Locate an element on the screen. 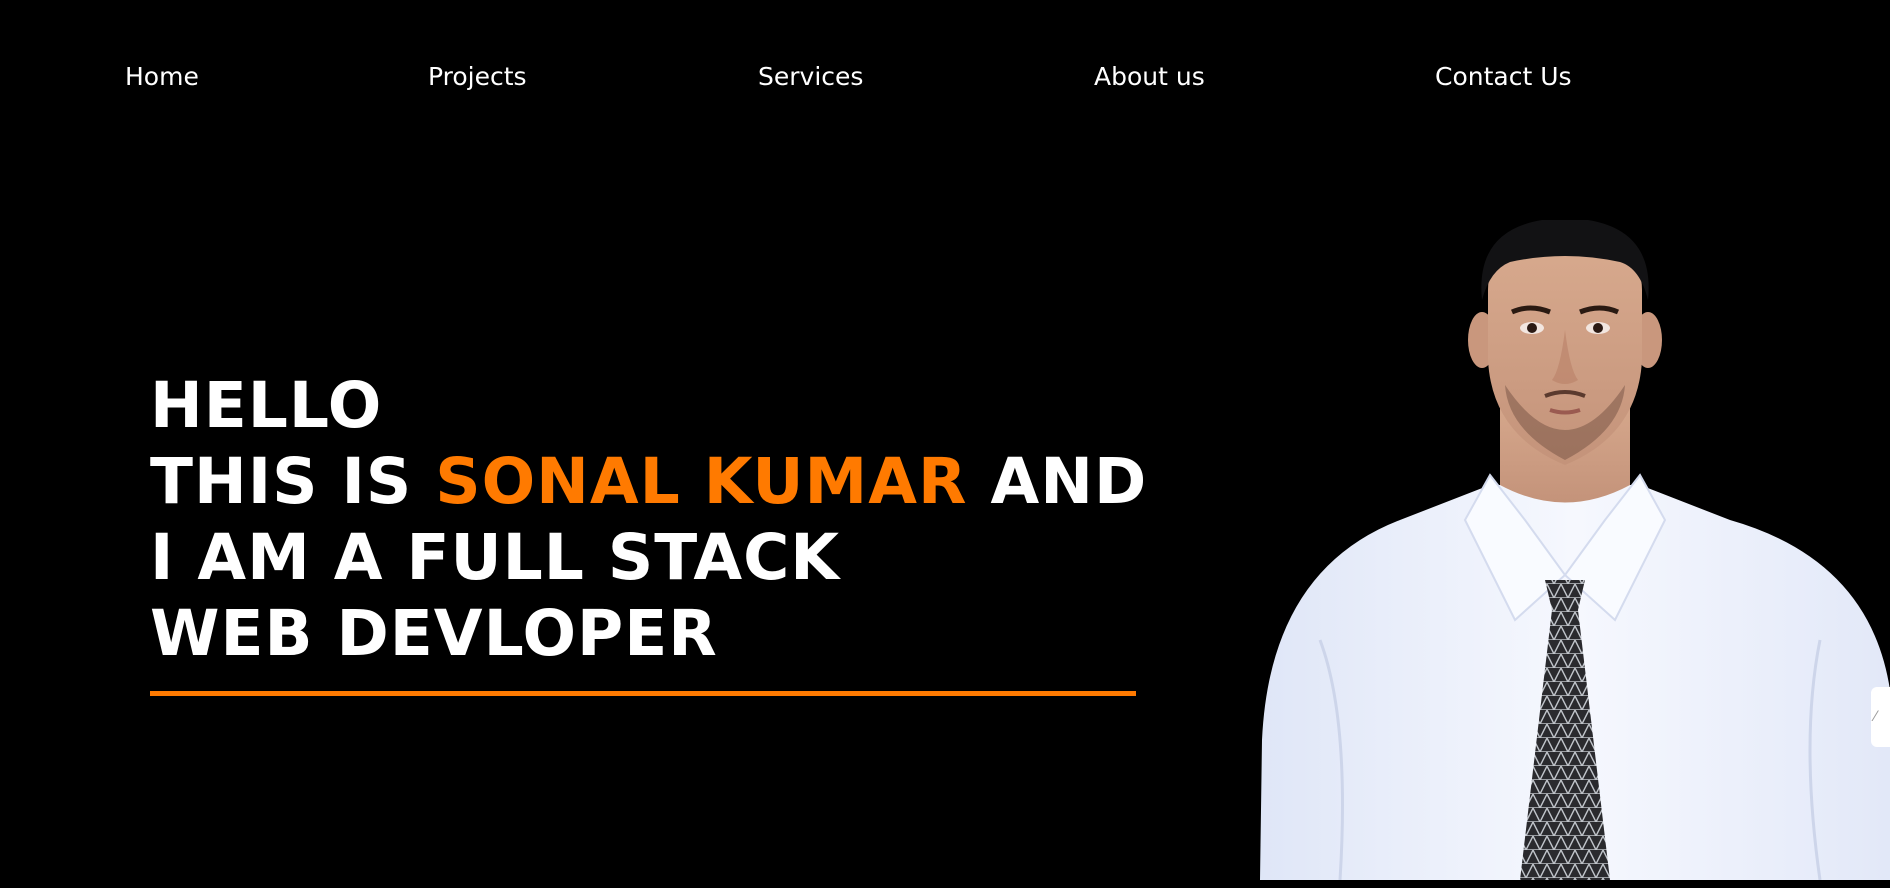 This screenshot has width=1890, height=888. hero-intro-line: THIS IS SONAL KUMAR AND is located at coordinates (650, 482).